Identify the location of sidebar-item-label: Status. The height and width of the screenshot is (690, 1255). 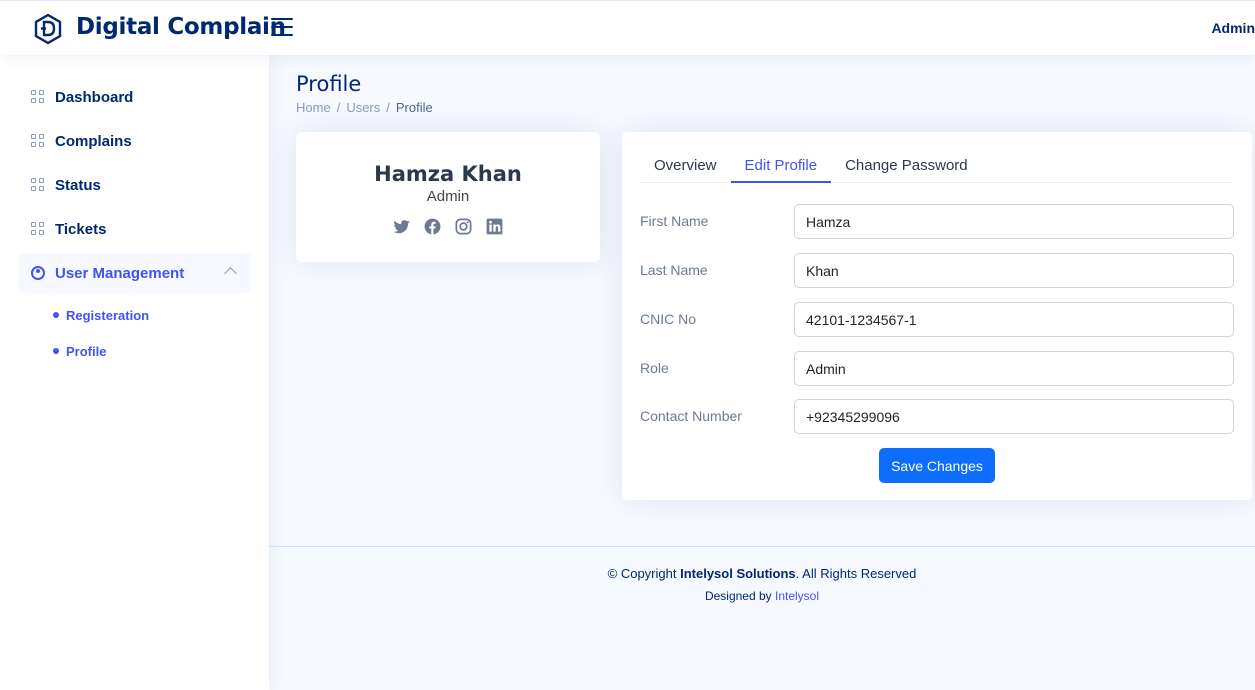
(78, 185).